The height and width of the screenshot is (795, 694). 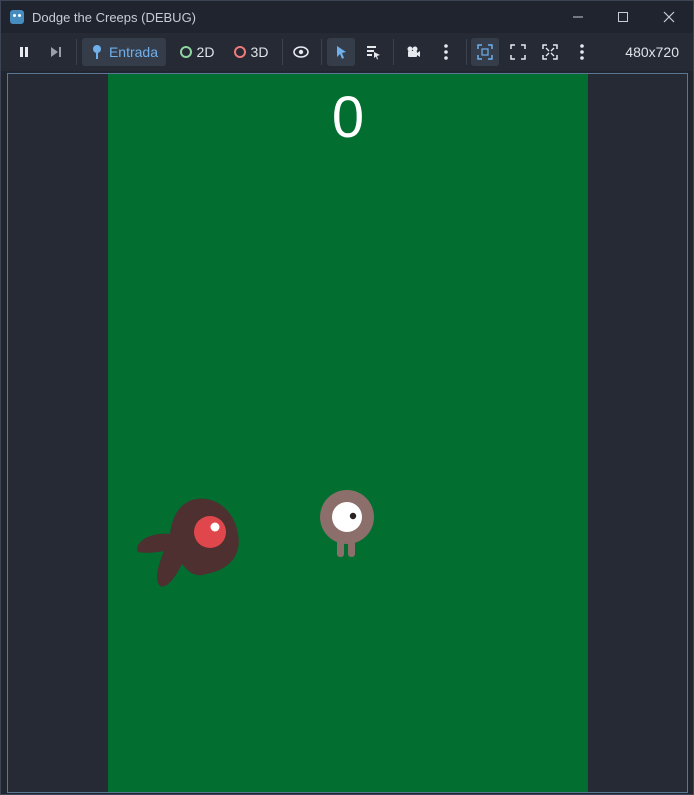 I want to click on close-icon, so click(x=669, y=17).